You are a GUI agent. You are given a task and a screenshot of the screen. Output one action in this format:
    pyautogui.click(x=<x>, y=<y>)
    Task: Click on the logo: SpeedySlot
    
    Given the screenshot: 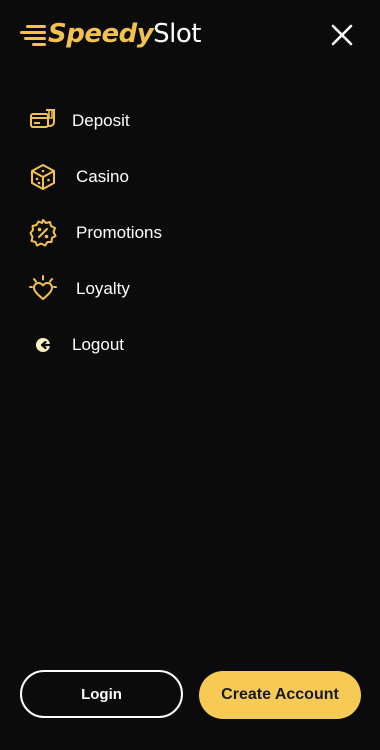 What is the action you would take?
    pyautogui.click(x=111, y=34)
    